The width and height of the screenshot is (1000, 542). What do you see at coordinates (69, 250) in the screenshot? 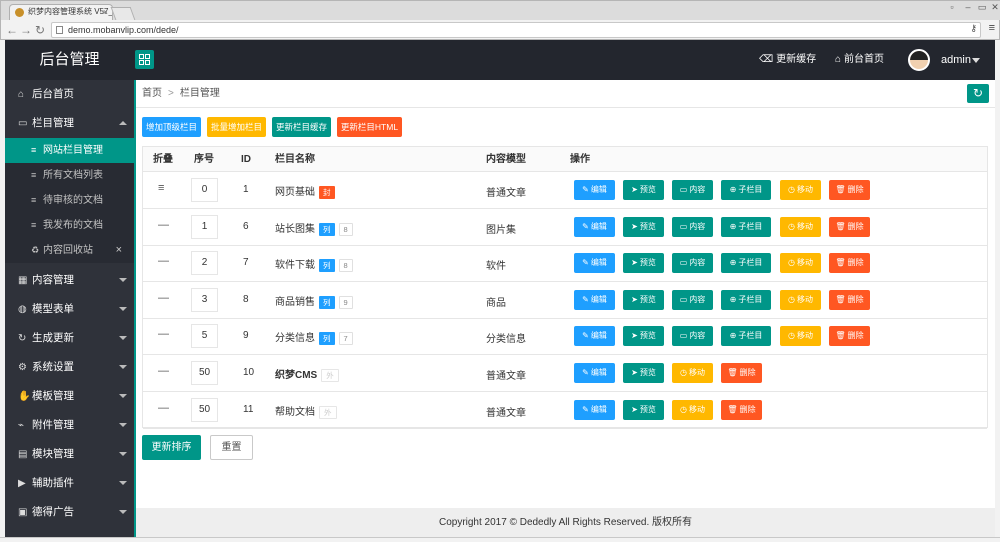
I see `sidebar-subitem: ♻ 内容回收站 ×` at bounding box center [69, 250].